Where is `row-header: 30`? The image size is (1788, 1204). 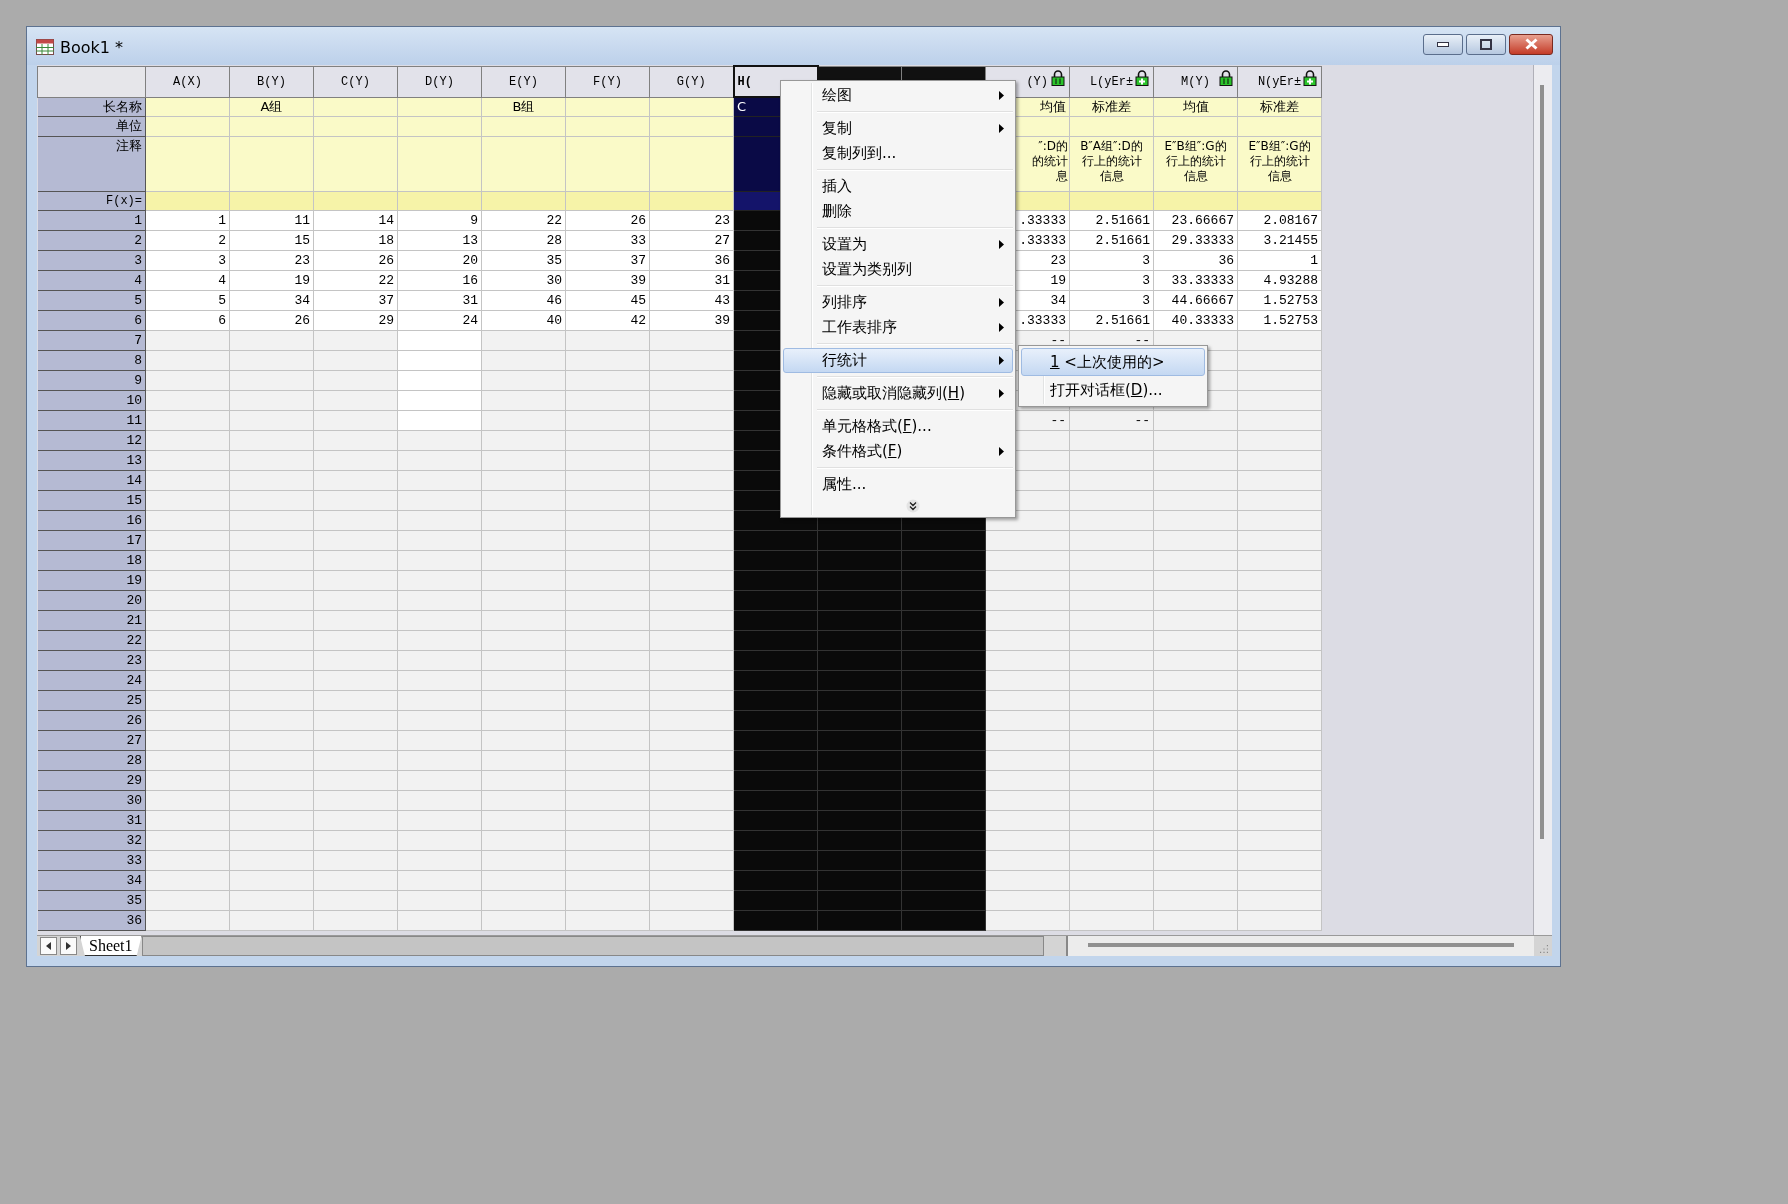 row-header: 30 is located at coordinates (91, 800).